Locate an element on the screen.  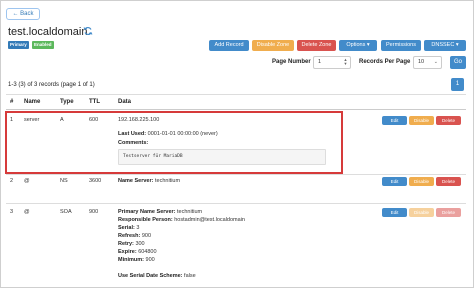
serial-scheme-line: Use Serial Date Scheme: false is located at coordinates (157, 276).